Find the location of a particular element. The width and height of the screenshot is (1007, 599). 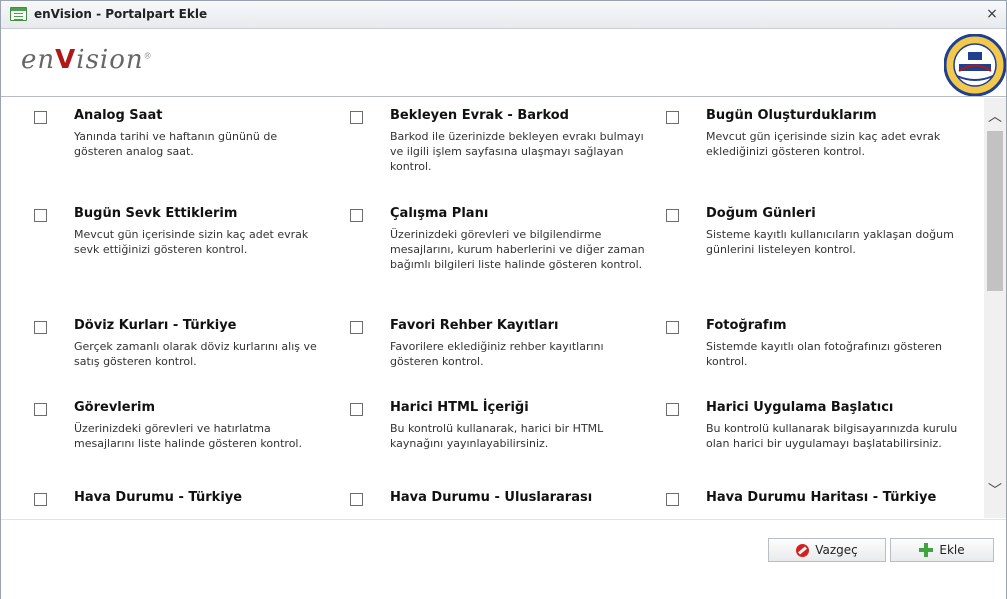

portalpart-title: Çalışma Planı is located at coordinates (439, 213).